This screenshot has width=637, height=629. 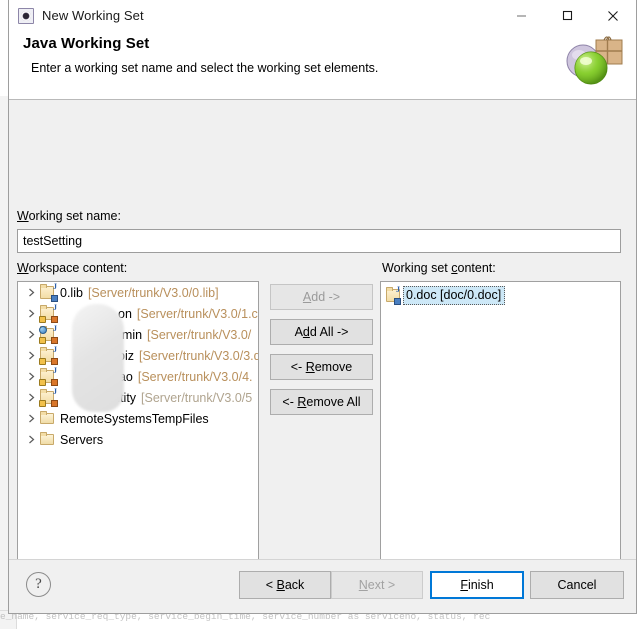 I want to click on tree-row: J 0.lib [Server/trunk/V3.0/0.lib], so click(x=138, y=292).